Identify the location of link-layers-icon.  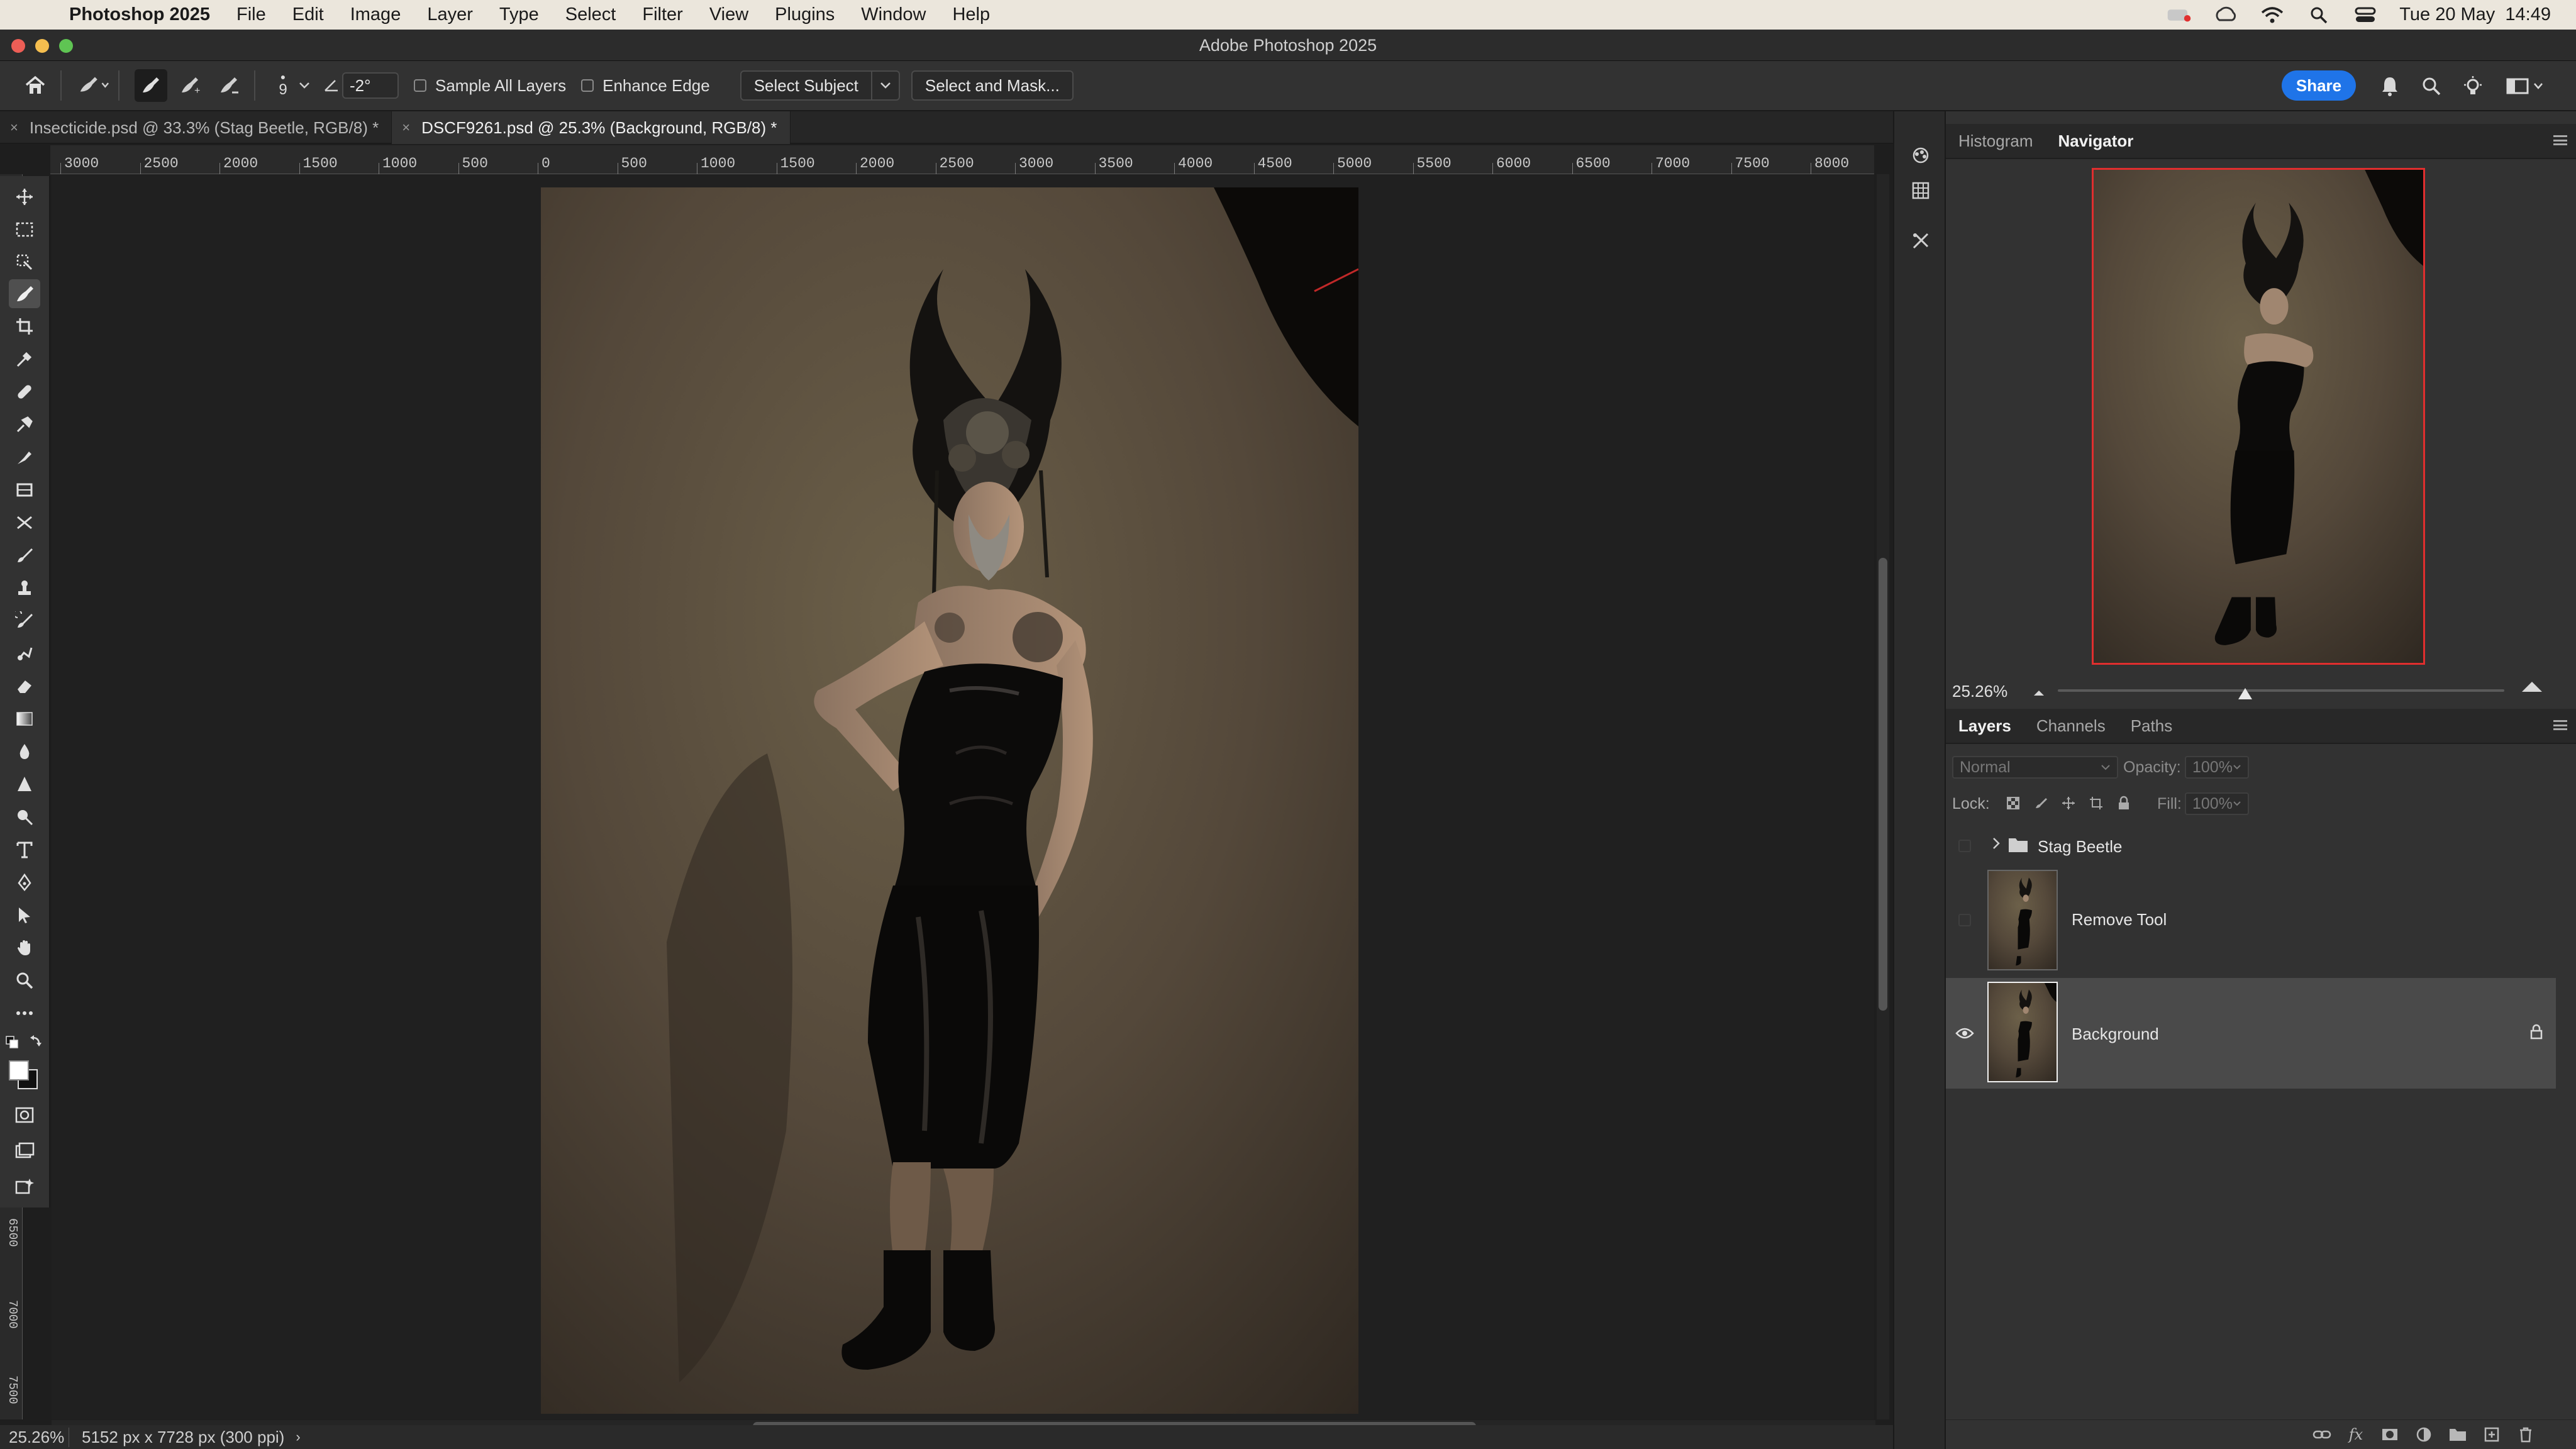
(2322, 1434).